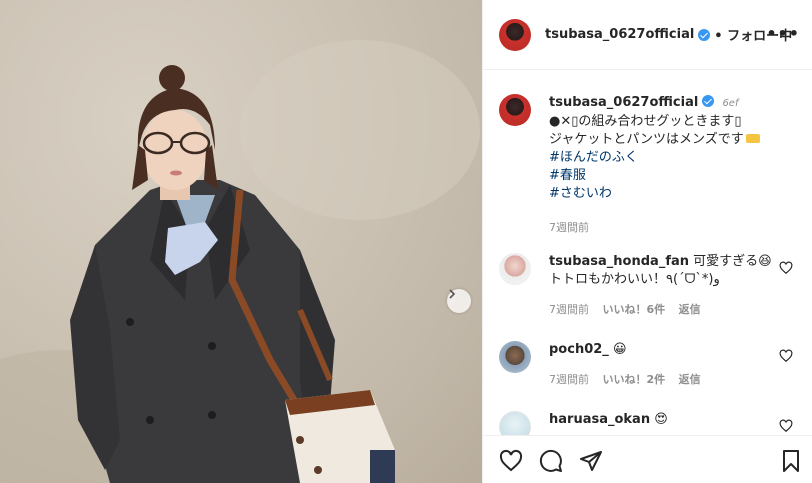 This screenshot has width=812, height=483. I want to click on author-username: tsubasa_0627official, so click(619, 34).